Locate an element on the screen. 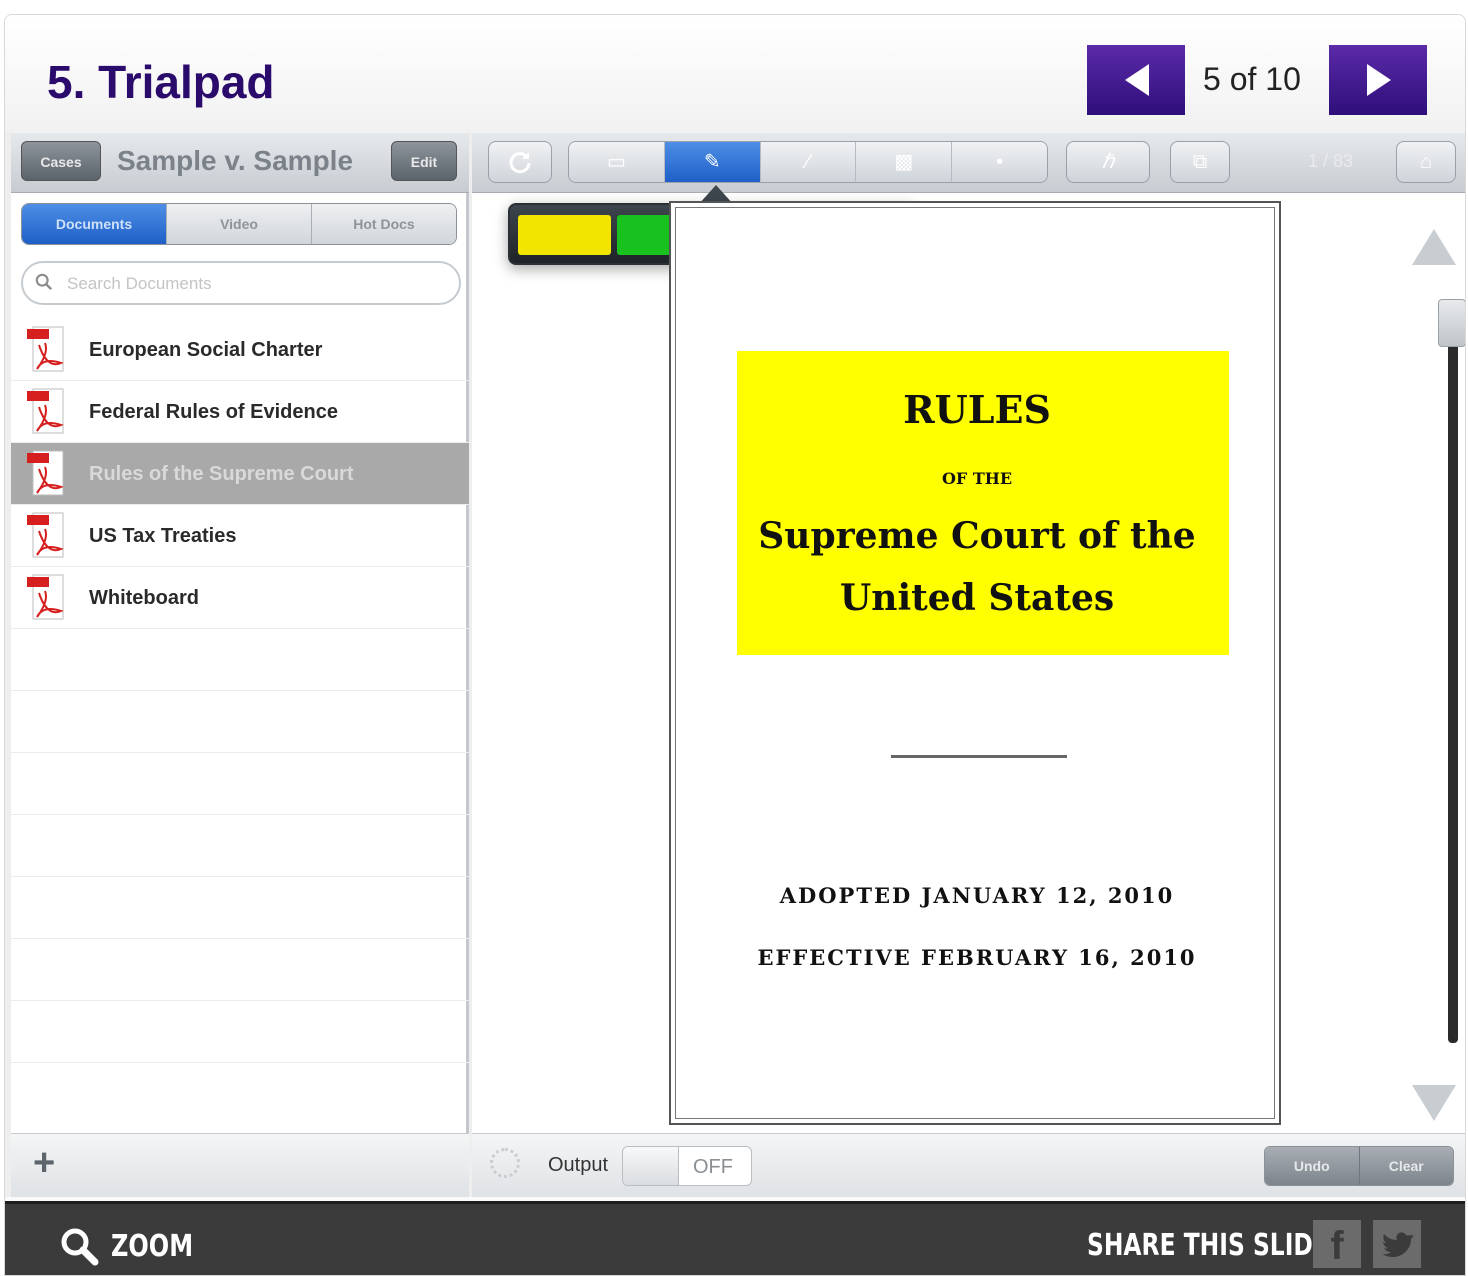  edit-button: Edit is located at coordinates (424, 161).